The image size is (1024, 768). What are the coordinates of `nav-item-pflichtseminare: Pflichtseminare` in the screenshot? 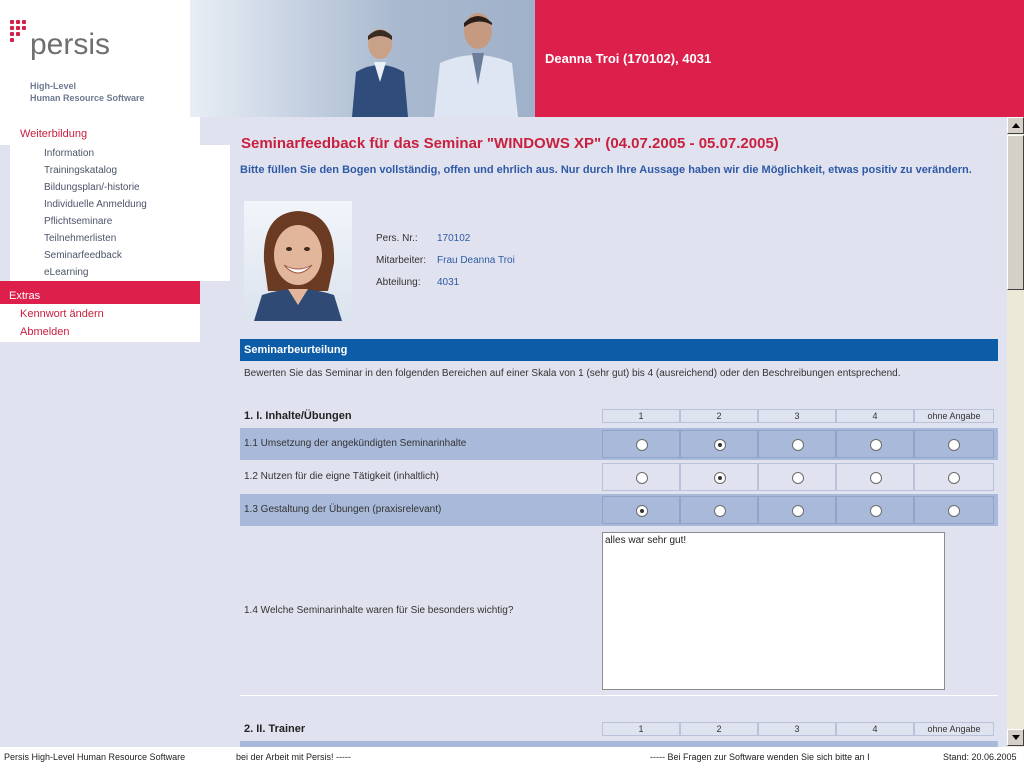 It's located at (78, 221).